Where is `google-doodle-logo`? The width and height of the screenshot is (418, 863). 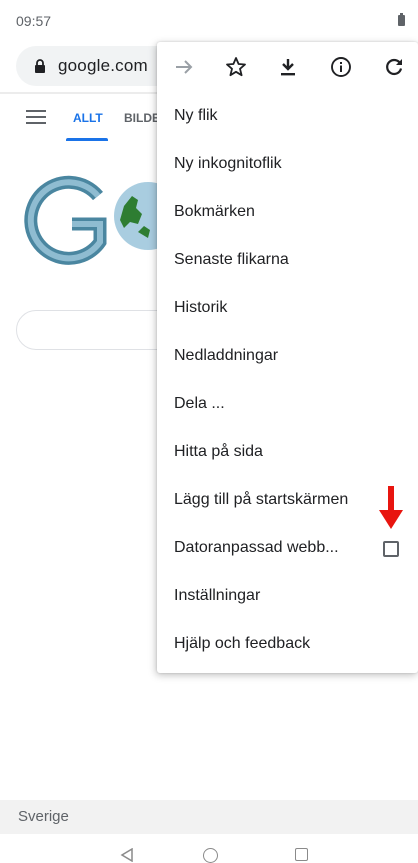 google-doodle-logo is located at coordinates (90, 222).